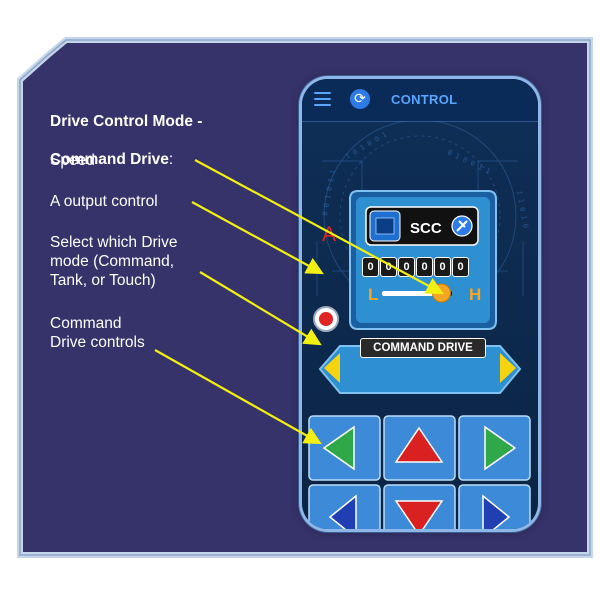  What do you see at coordinates (326, 319) in the screenshot?
I see `record-icon` at bounding box center [326, 319].